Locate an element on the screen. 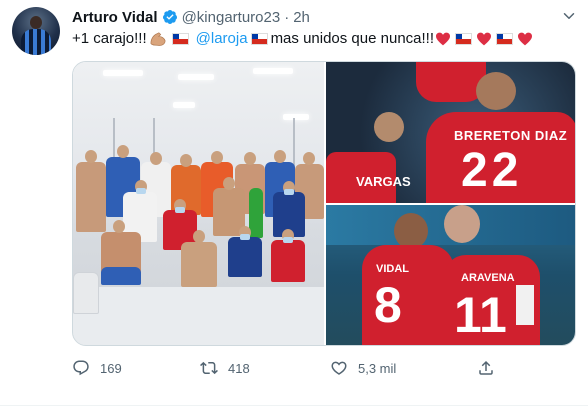 This screenshot has height=406, width=588. avatar is located at coordinates (36, 31).